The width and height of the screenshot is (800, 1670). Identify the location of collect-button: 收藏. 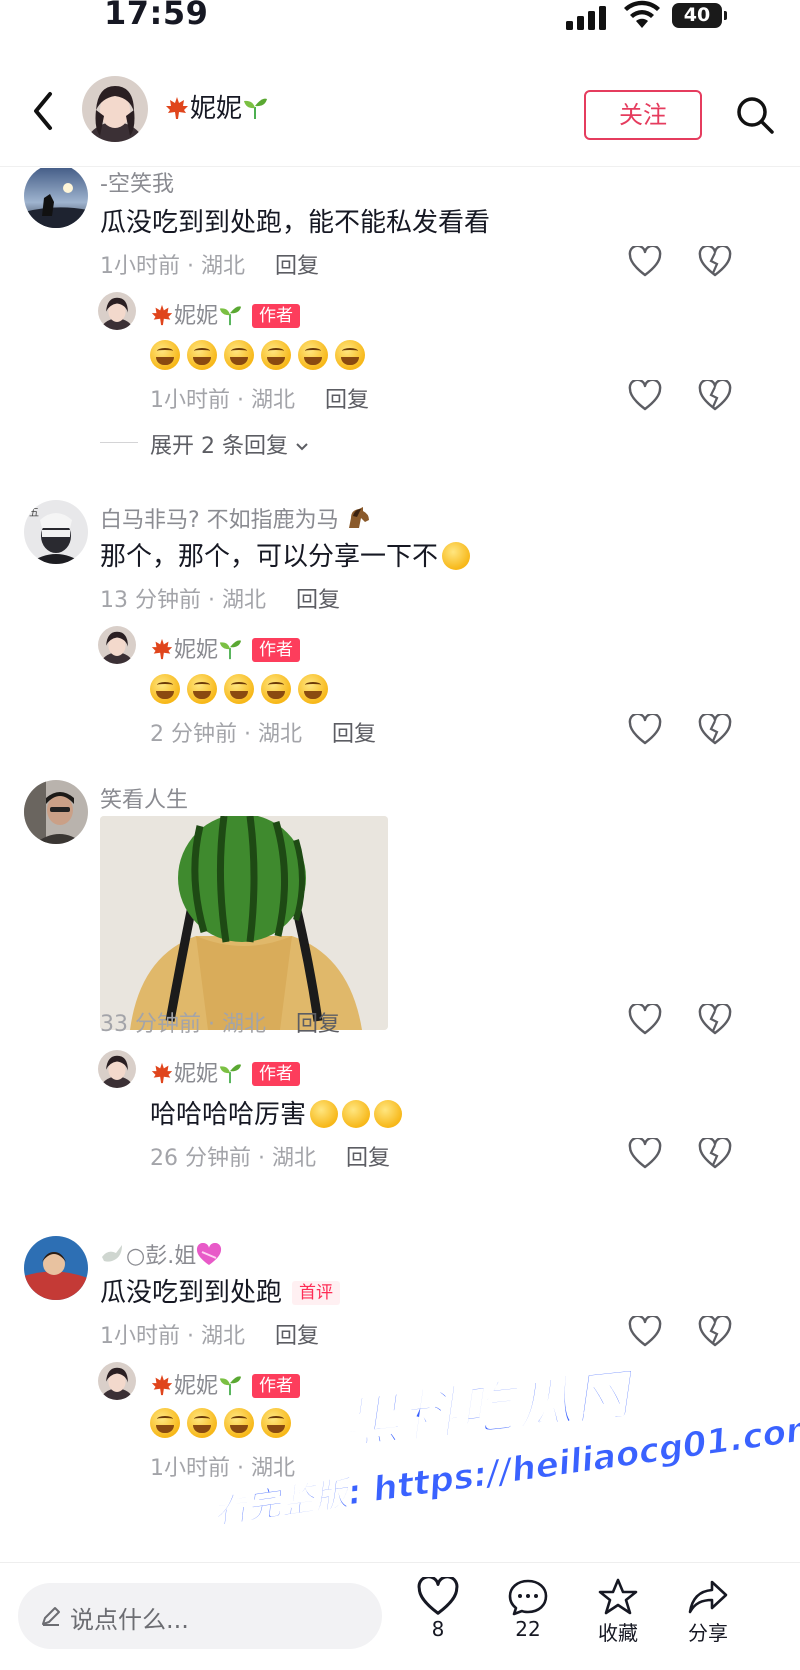
(618, 1611).